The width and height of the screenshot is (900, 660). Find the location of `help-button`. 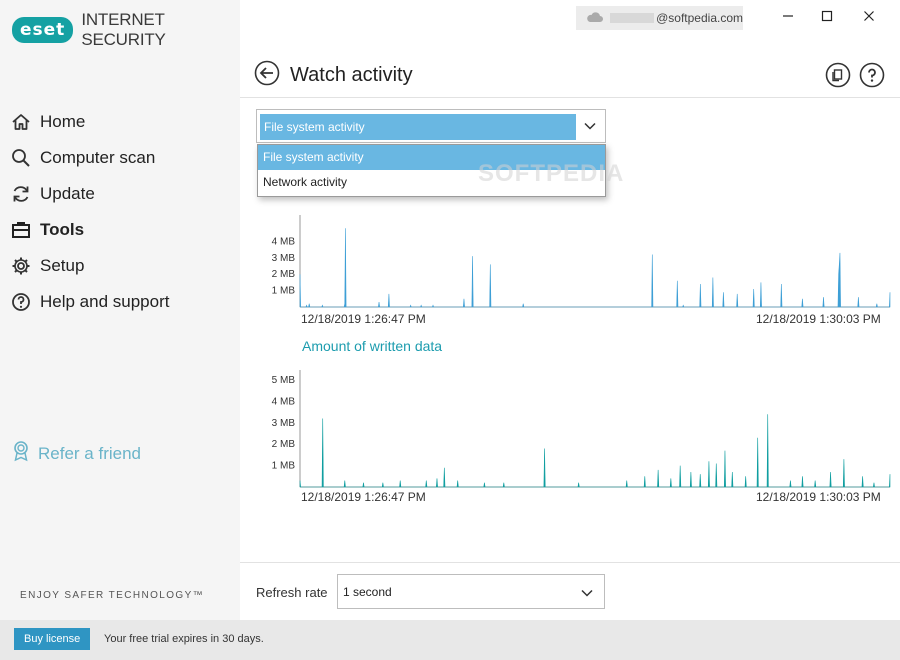

help-button is located at coordinates (872, 75).